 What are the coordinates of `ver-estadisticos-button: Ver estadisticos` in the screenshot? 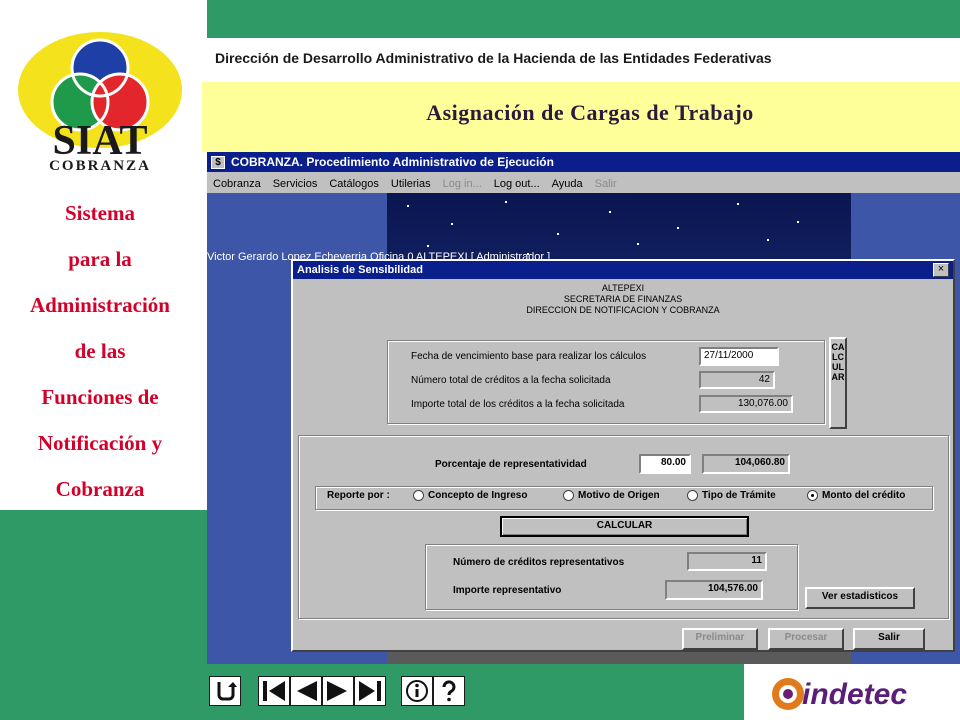 It's located at (860, 598).